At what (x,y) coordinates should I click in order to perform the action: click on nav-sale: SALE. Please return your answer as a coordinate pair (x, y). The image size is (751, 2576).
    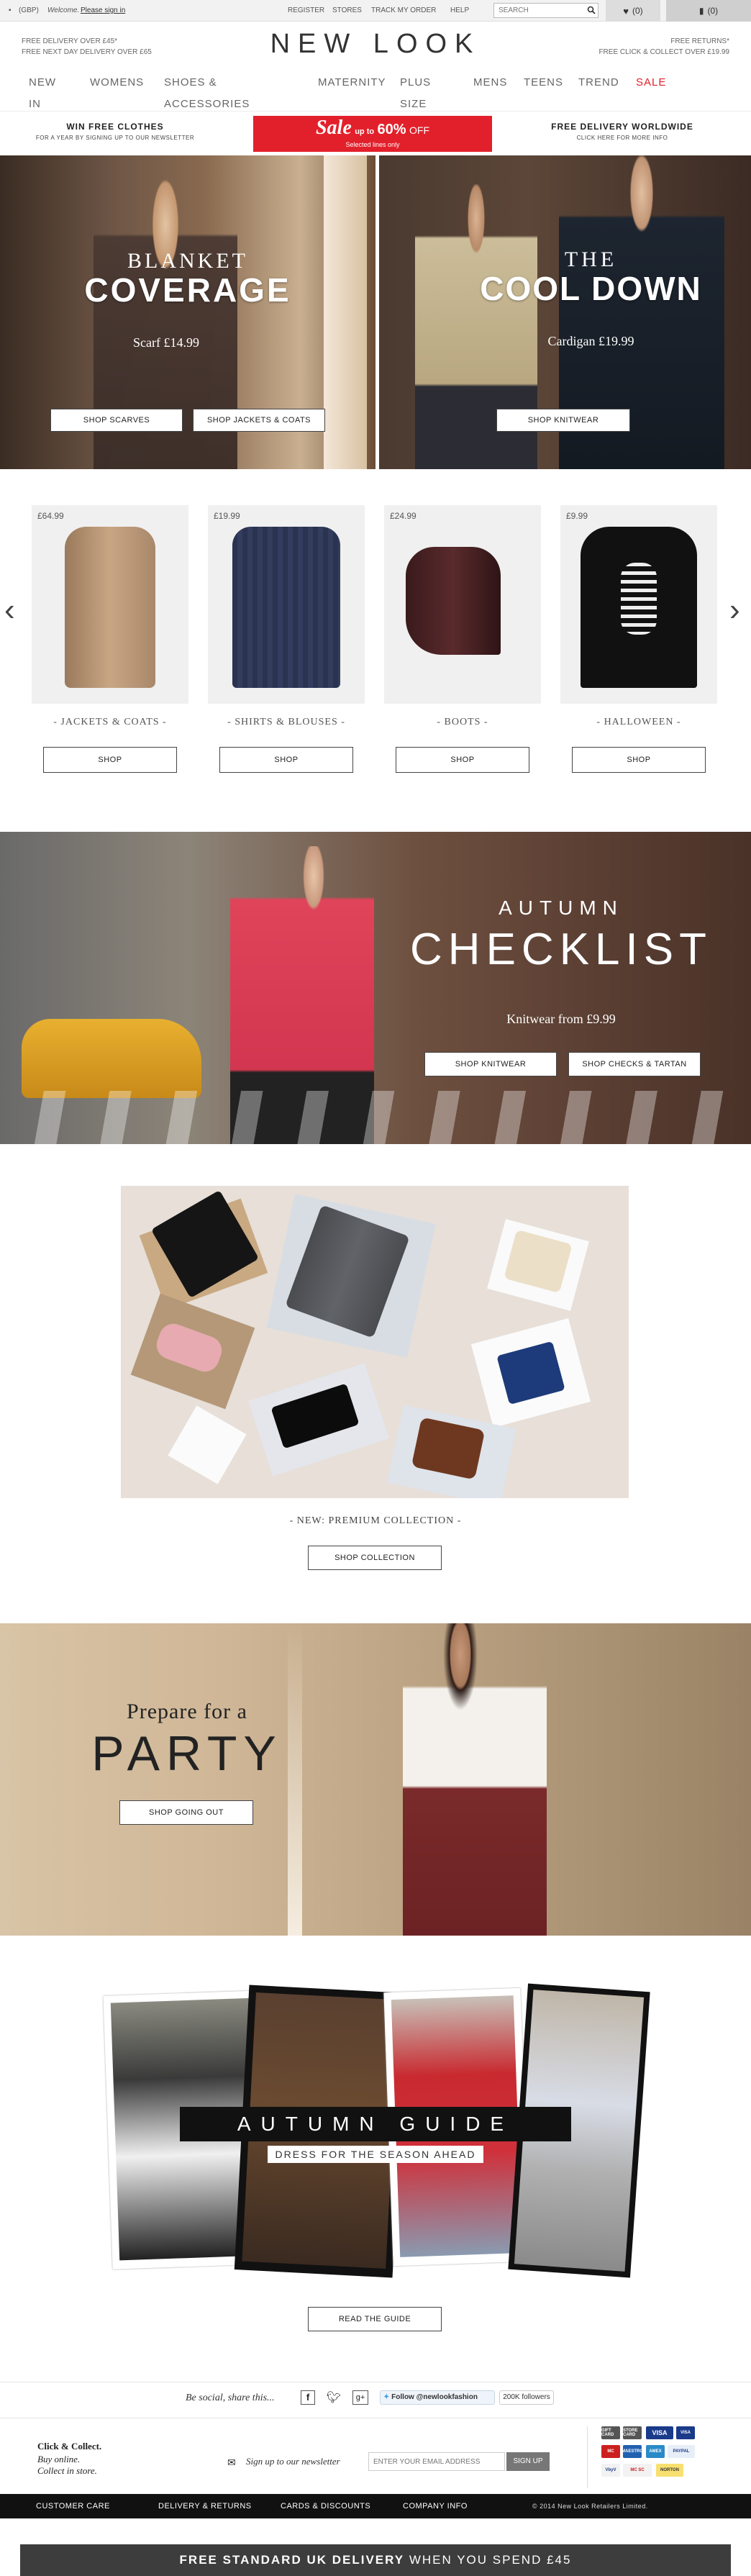
    Looking at the image, I should click on (651, 83).